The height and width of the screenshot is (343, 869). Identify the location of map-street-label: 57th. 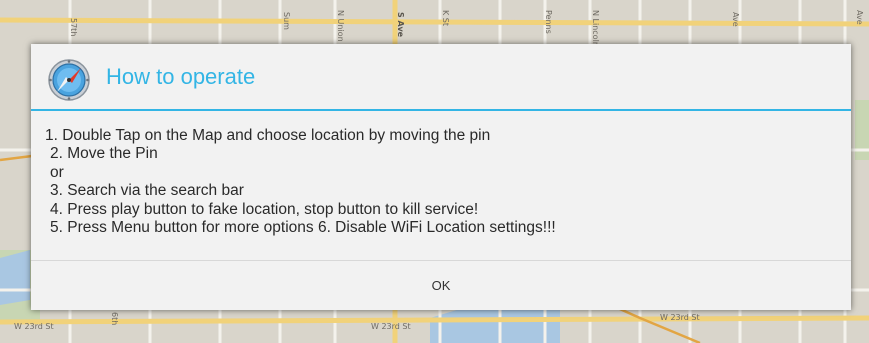
(73, 27).